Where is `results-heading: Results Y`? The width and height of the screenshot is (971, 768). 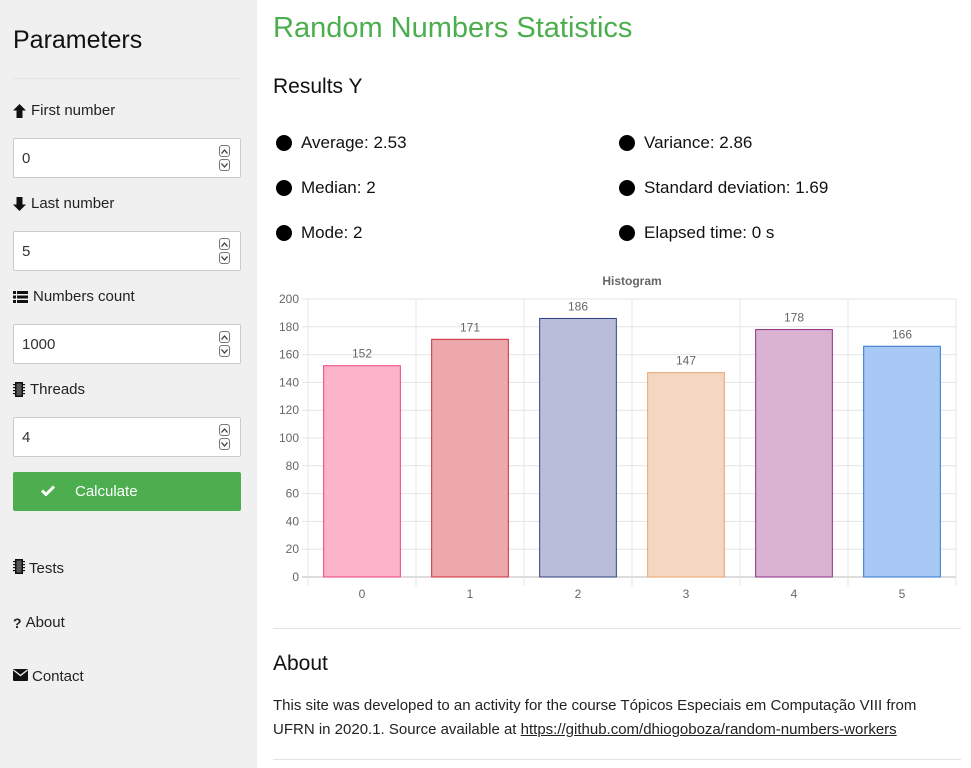
results-heading: Results Y is located at coordinates (318, 86).